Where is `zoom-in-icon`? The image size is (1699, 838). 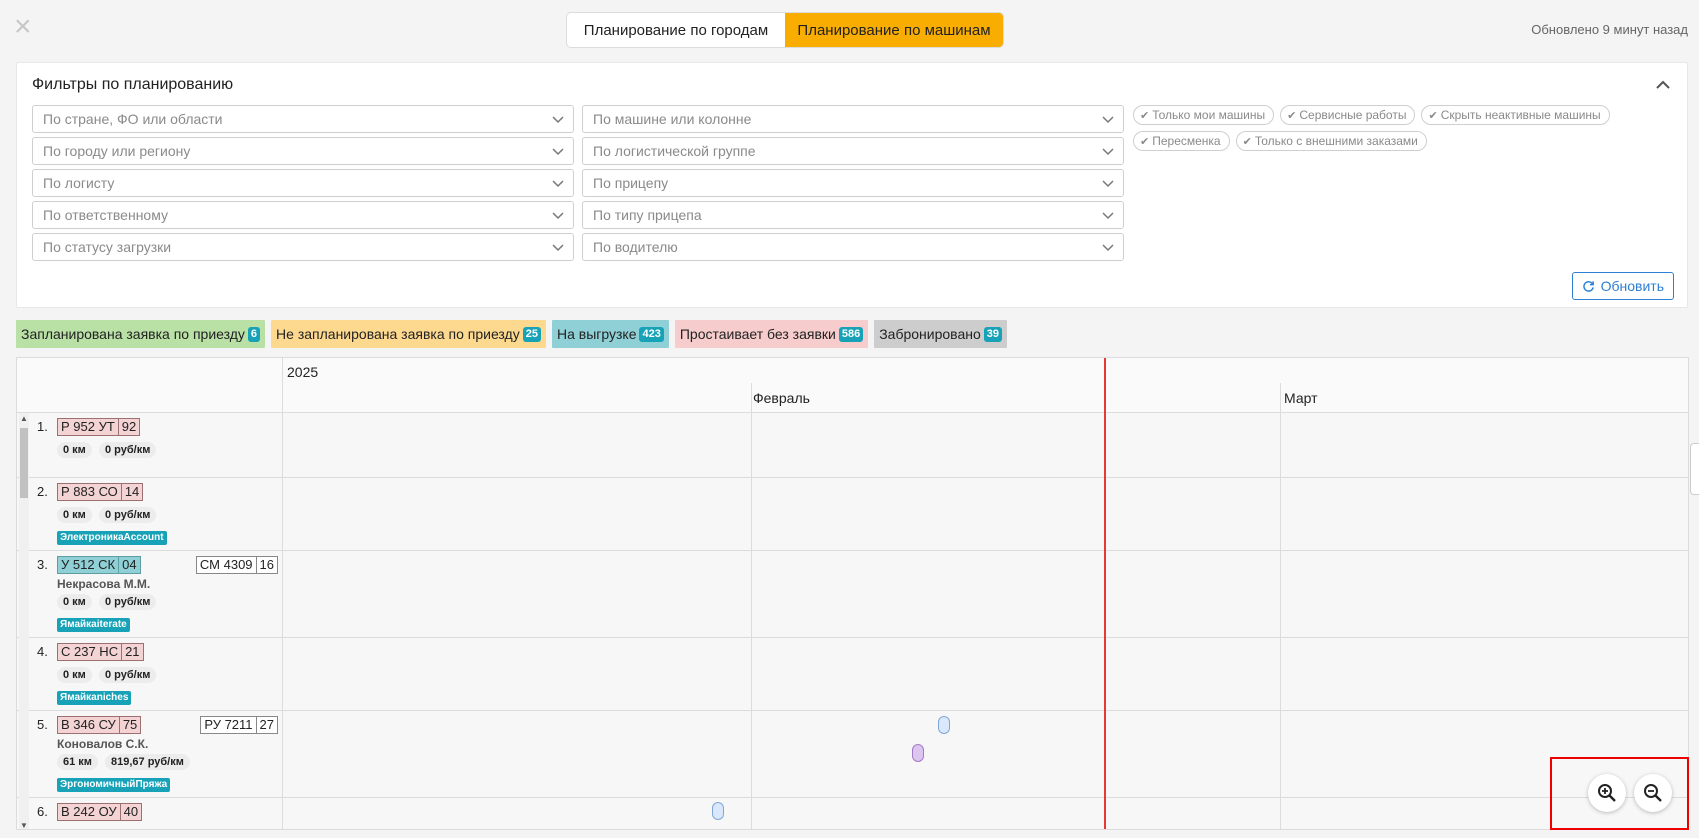
zoom-in-icon is located at coordinates (1607, 793).